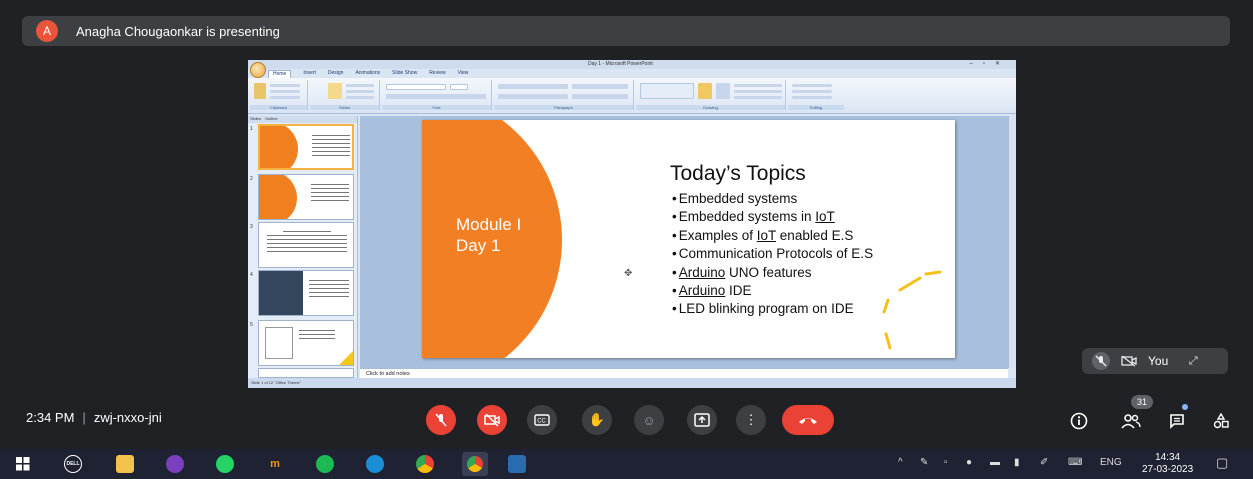 The height and width of the screenshot is (479, 1253). Describe the element at coordinates (425, 464) in the screenshot. I see `chrome-icon` at that location.